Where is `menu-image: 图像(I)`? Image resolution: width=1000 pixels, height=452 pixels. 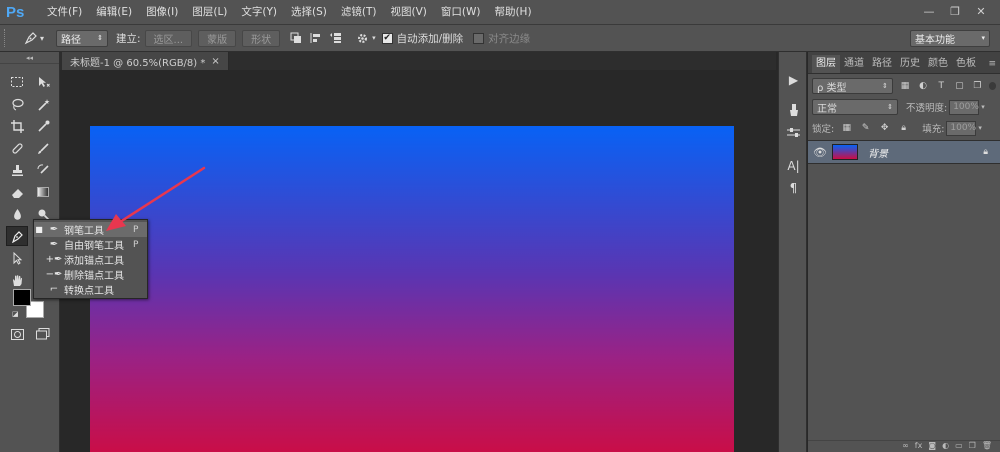
menu-image: 图像(I) is located at coordinates (162, 12).